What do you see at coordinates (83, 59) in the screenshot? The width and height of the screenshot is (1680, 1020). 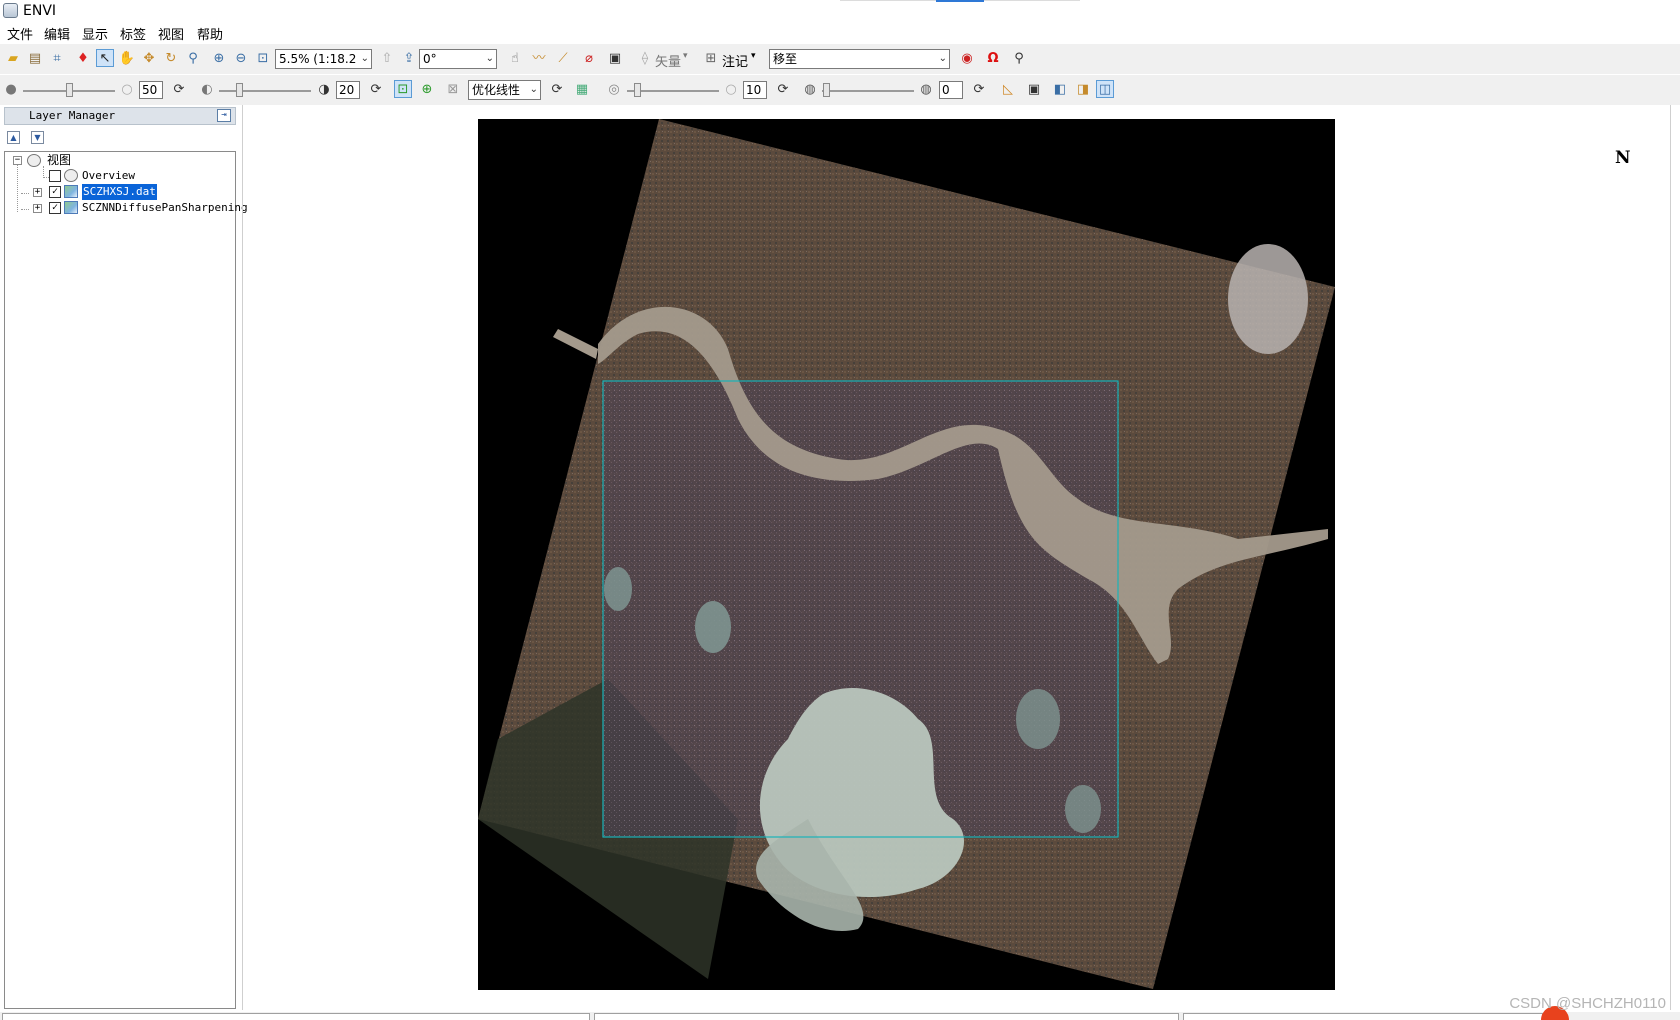 I see `pin-icon: ♦` at bounding box center [83, 59].